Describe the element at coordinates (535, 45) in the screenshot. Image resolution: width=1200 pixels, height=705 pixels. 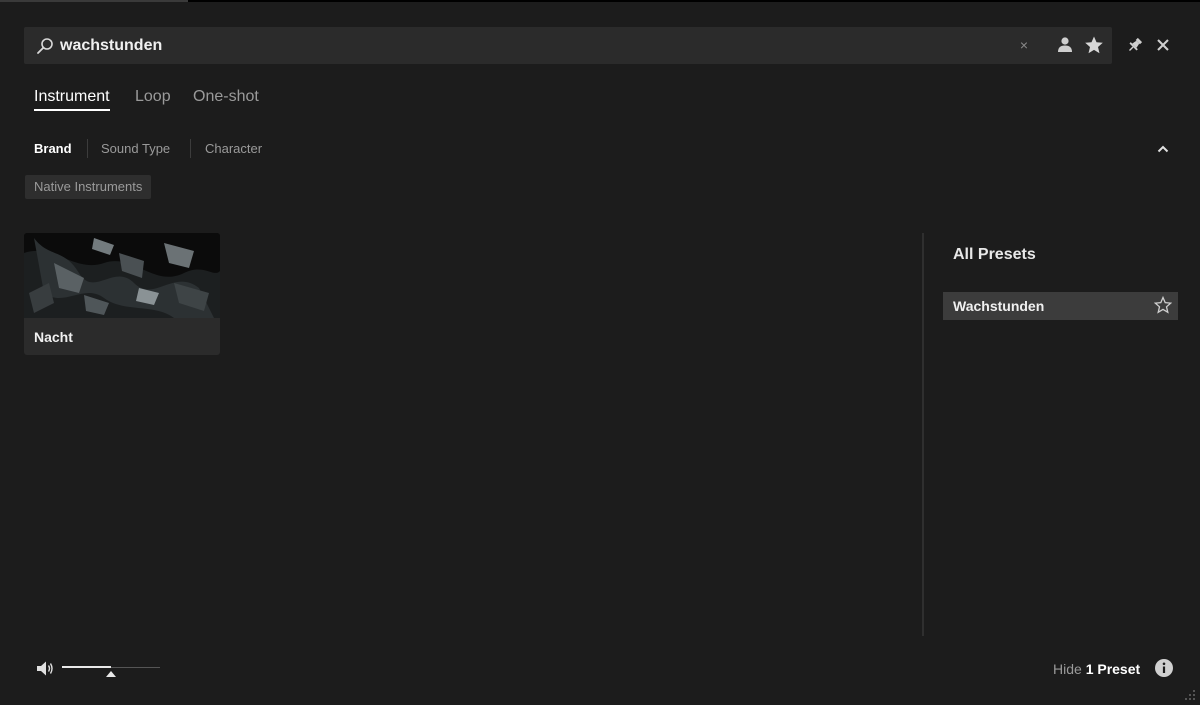
I see `search-input` at that location.